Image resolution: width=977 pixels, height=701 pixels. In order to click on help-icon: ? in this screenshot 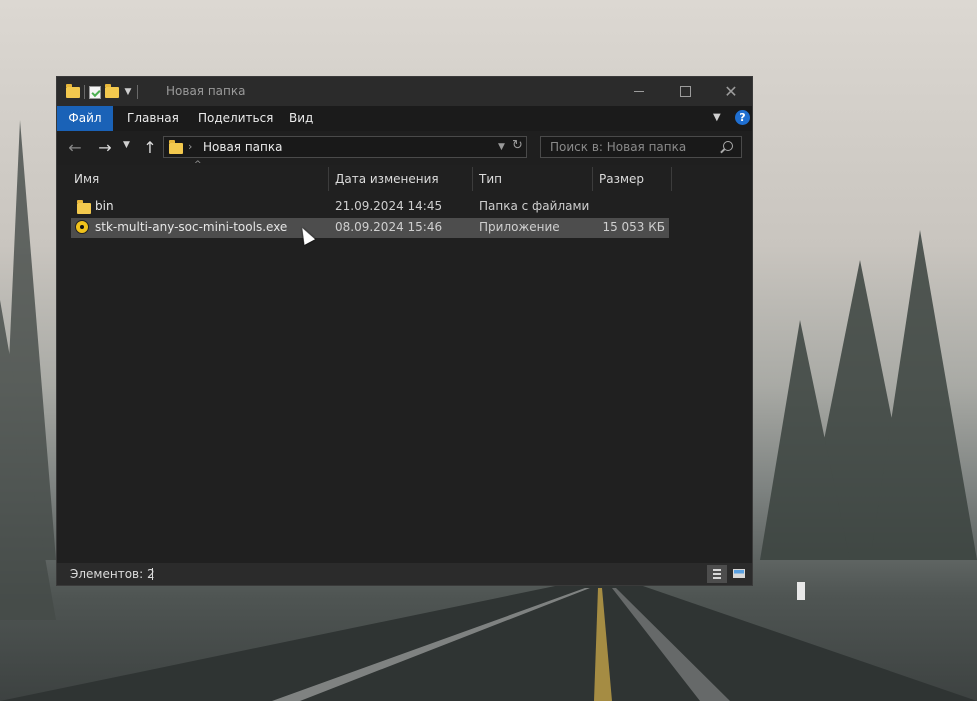, I will do `click(742, 117)`.